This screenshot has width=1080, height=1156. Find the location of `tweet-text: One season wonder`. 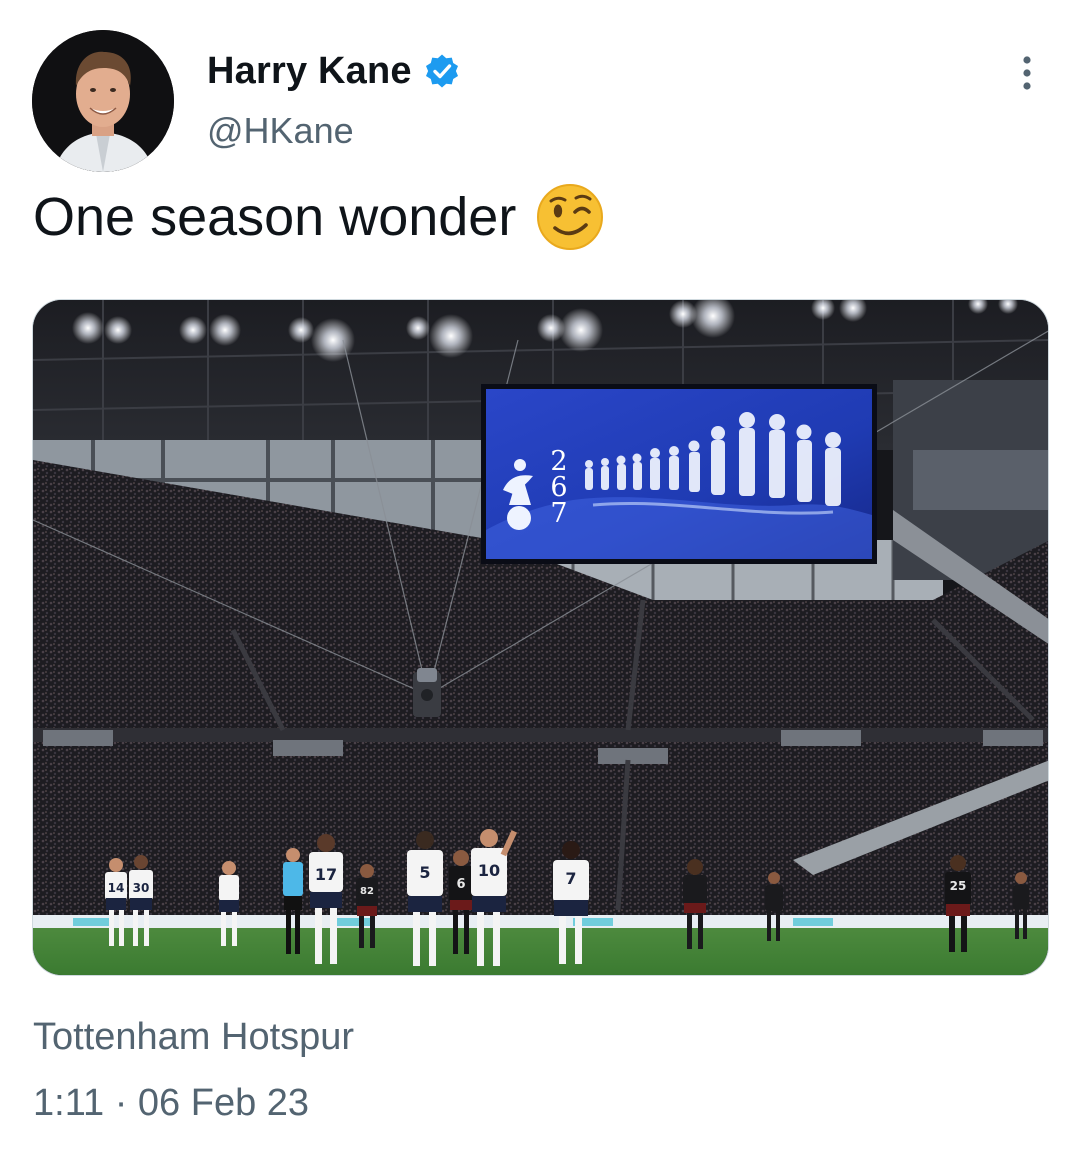

tweet-text: One season wonder is located at coordinates (318, 217).